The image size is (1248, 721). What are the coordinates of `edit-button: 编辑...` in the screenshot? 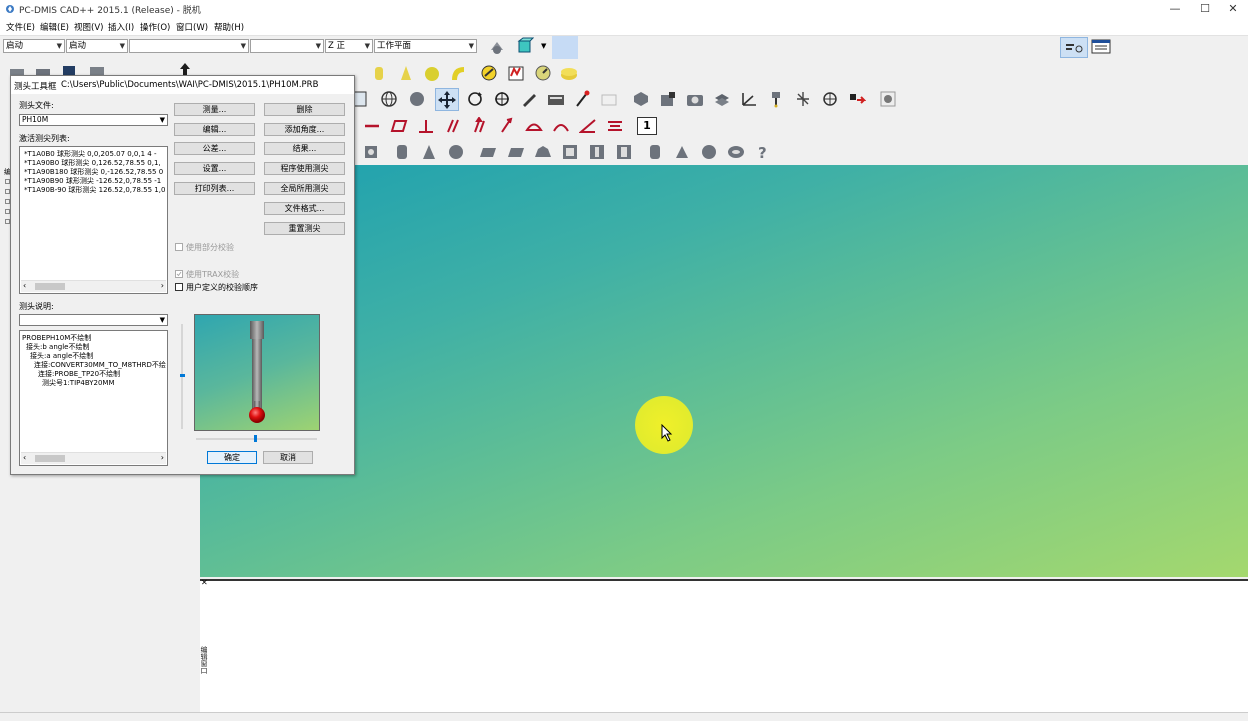 It's located at (214, 129).